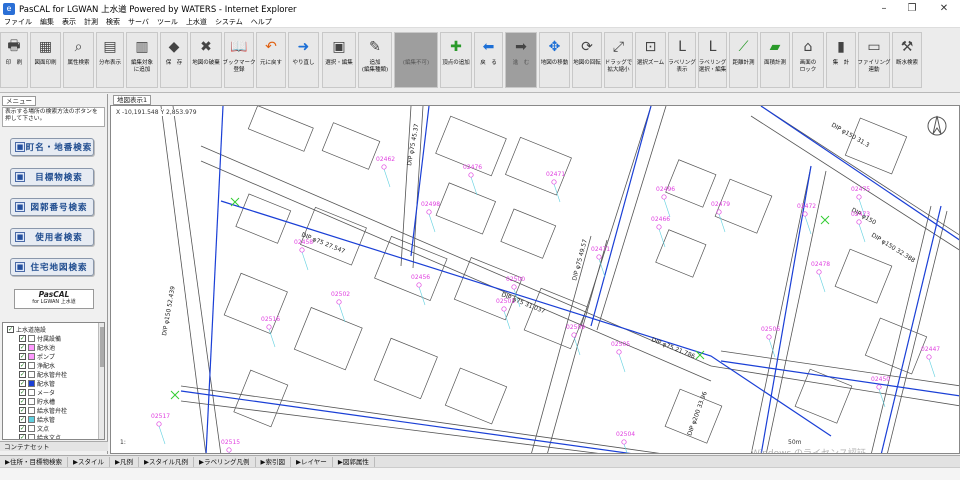 This screenshot has height=480, width=960. What do you see at coordinates (912, 8) in the screenshot?
I see `restore-button: ❐` at bounding box center [912, 8].